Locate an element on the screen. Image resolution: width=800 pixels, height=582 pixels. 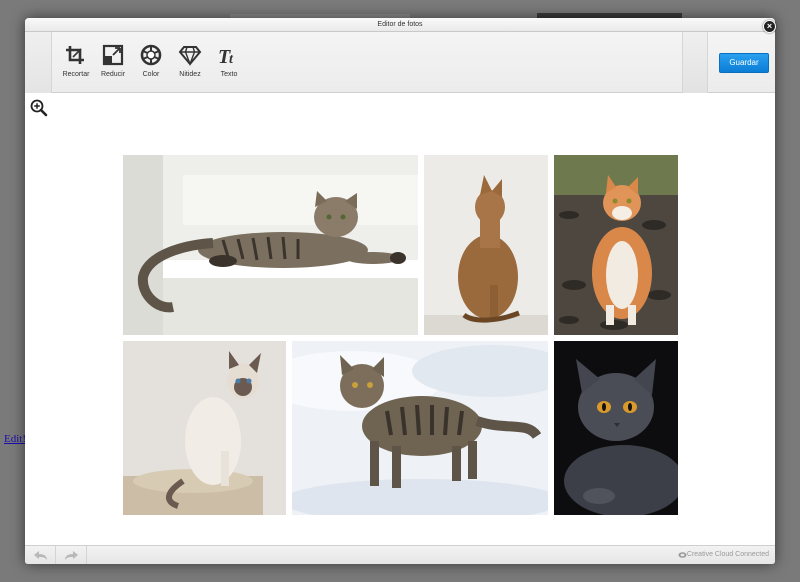
photo-abyssinian is located at coordinates (486, 245).